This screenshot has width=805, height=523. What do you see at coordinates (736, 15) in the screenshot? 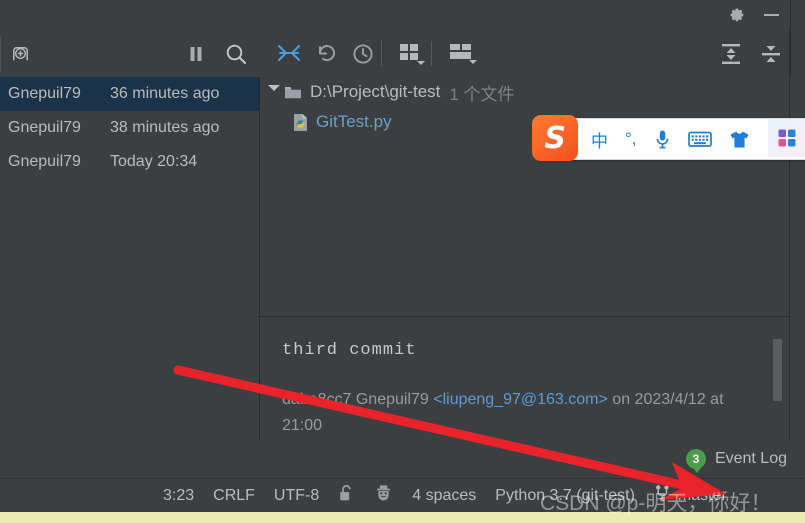
I see `gear-icon` at bounding box center [736, 15].